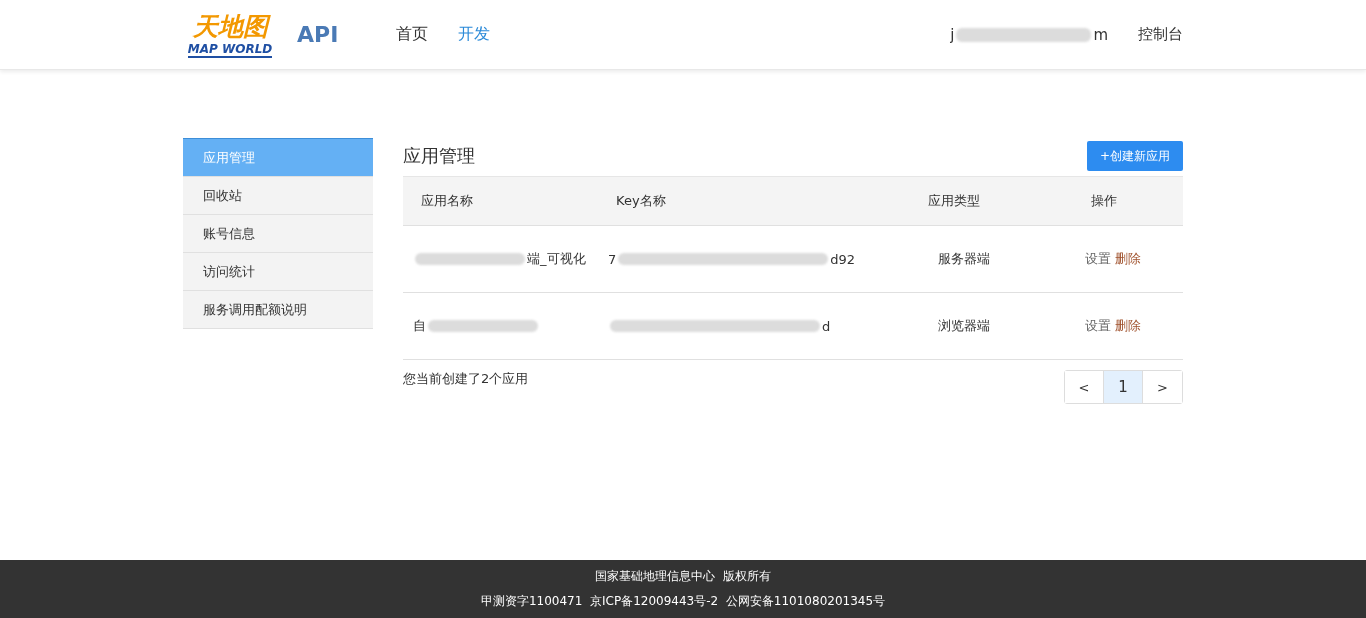  I want to click on section-title: 应用管理, so click(439, 156).